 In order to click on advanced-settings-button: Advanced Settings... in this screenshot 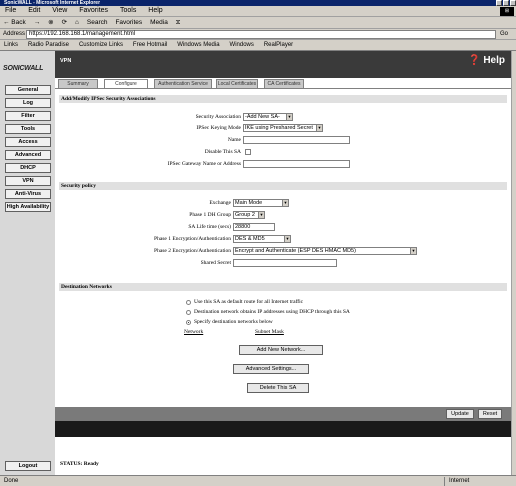, I will do `click(271, 369)`.